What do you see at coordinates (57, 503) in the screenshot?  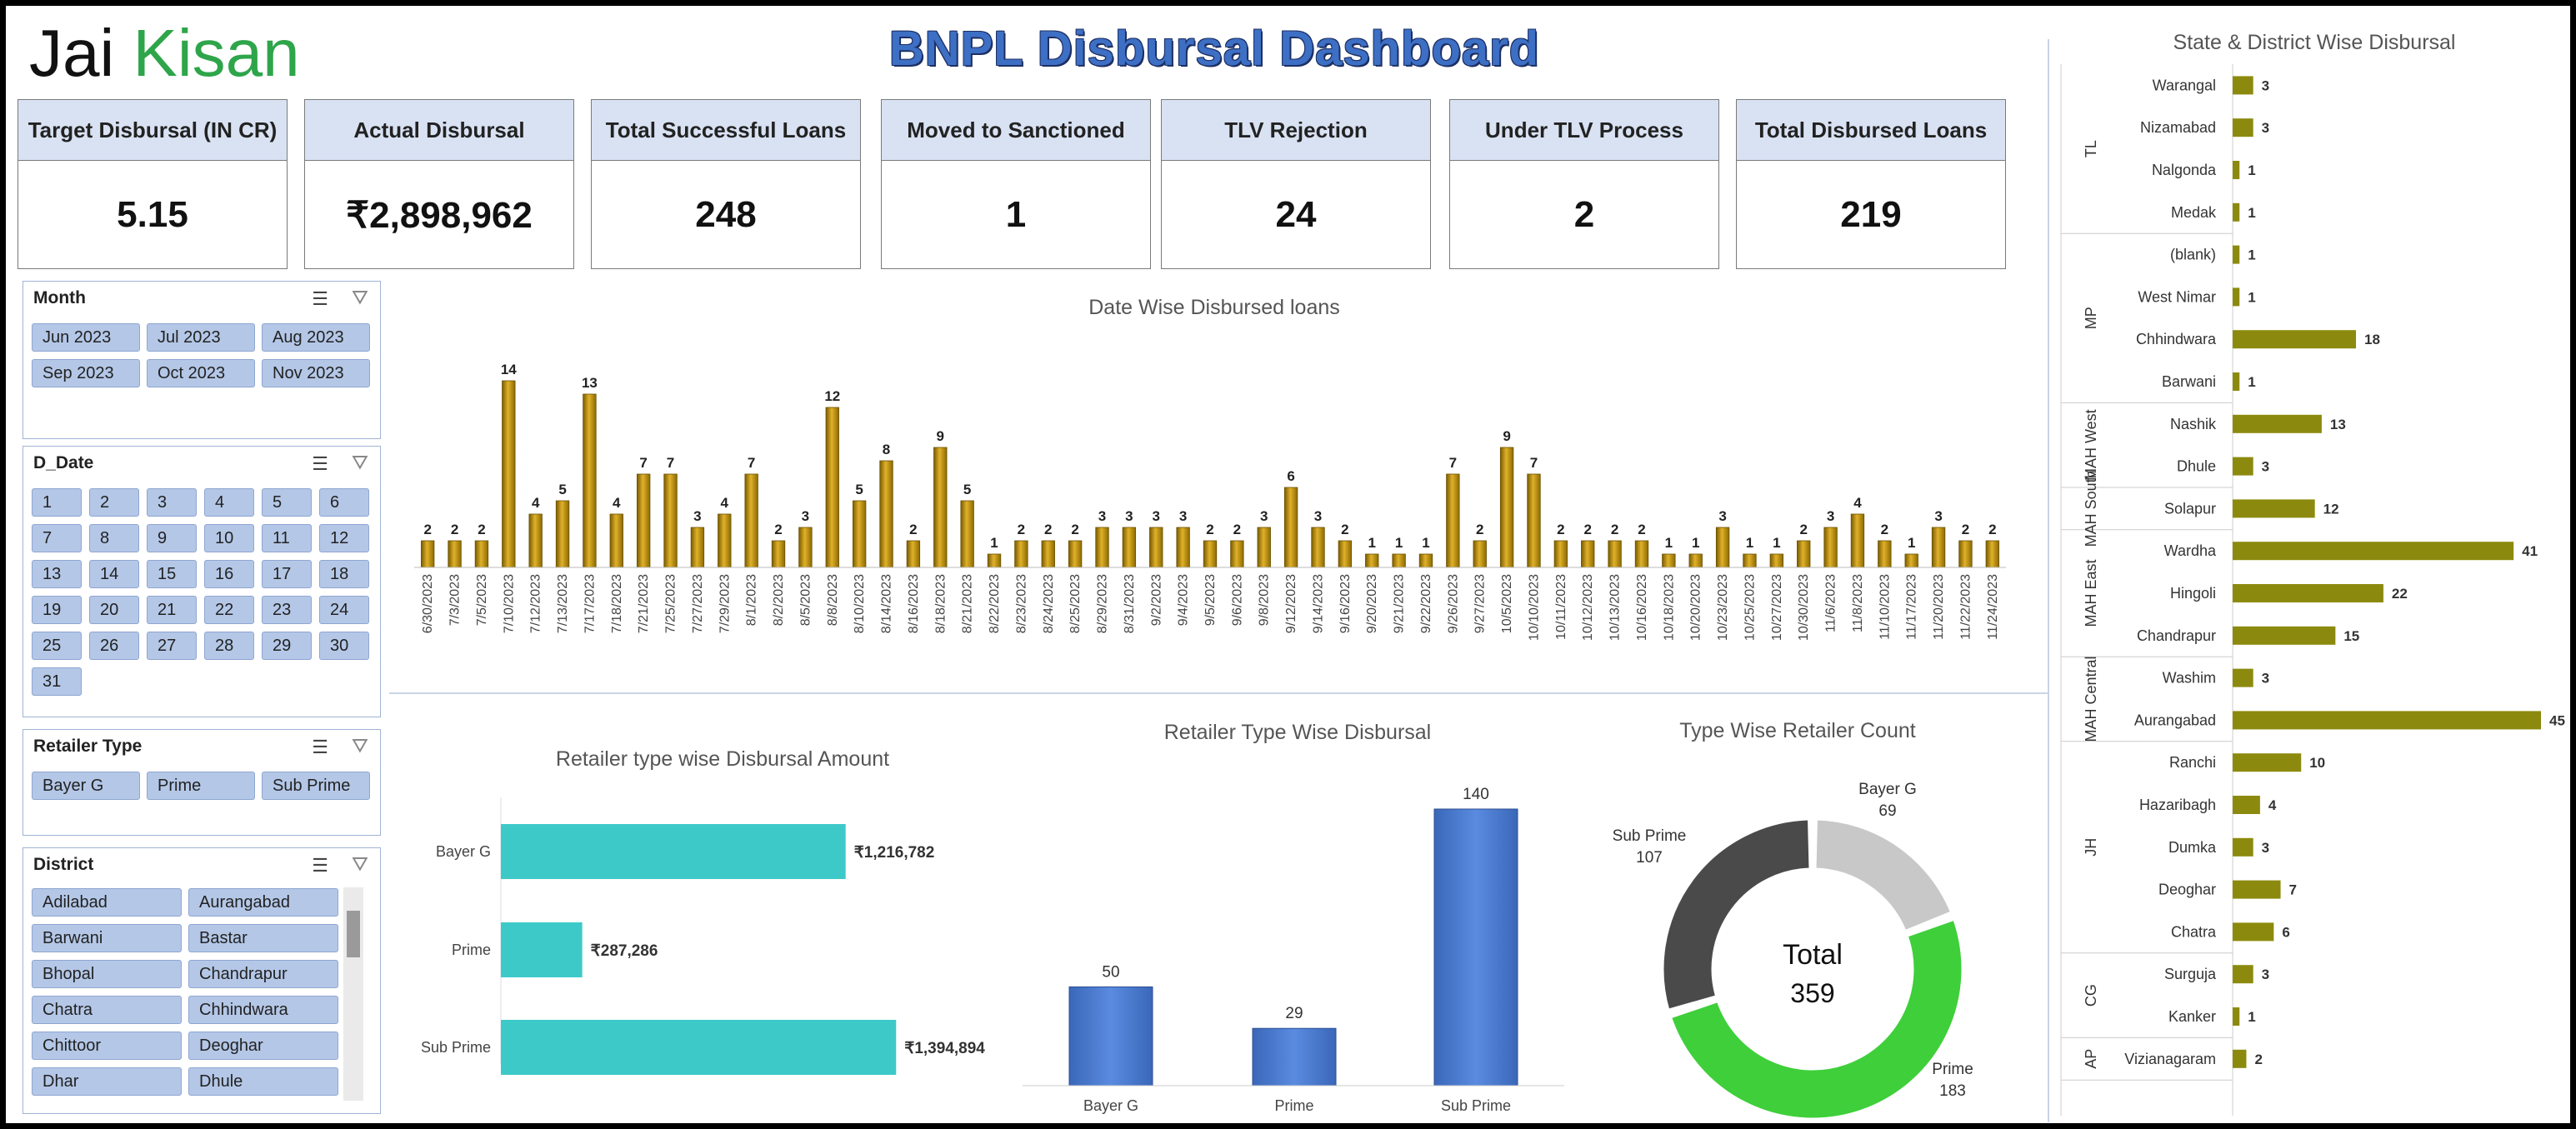 I see `d-date-slicer-item: 1` at bounding box center [57, 503].